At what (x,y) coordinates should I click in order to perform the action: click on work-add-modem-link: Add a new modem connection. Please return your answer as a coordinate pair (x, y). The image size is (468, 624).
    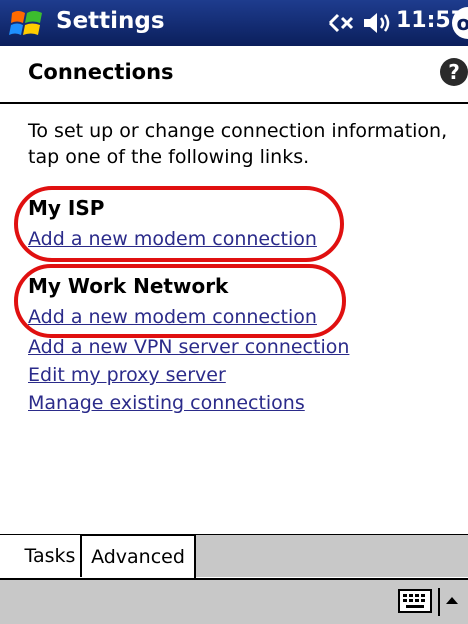
    Looking at the image, I should click on (172, 317).